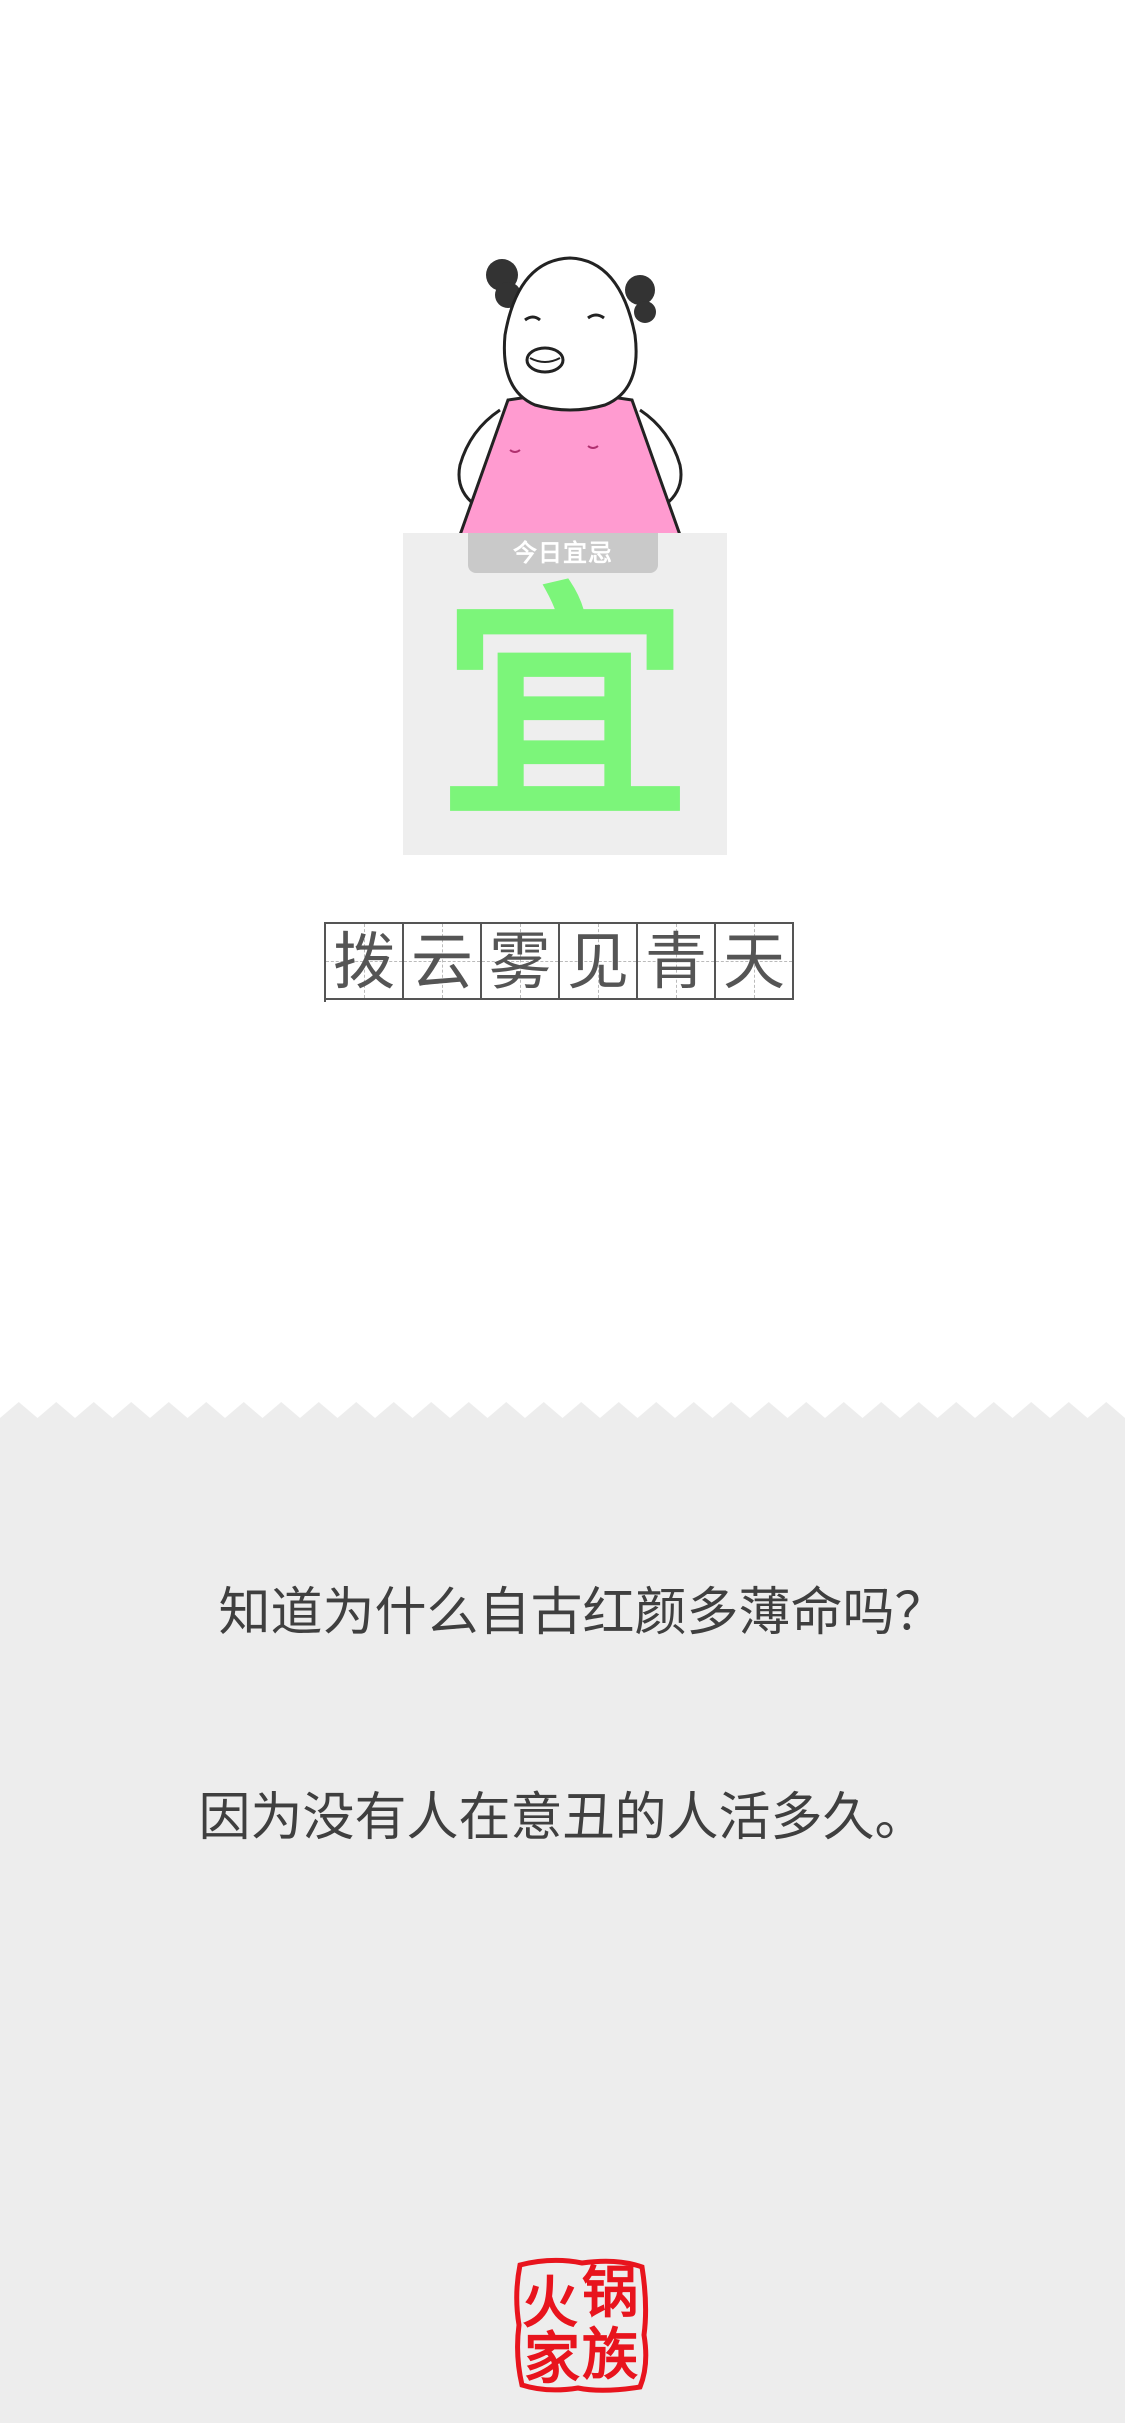 This screenshot has width=1125, height=2423. What do you see at coordinates (582, 1613) in the screenshot?
I see `joke-question: 知道为什么自古红颜多薄命吗？` at bounding box center [582, 1613].